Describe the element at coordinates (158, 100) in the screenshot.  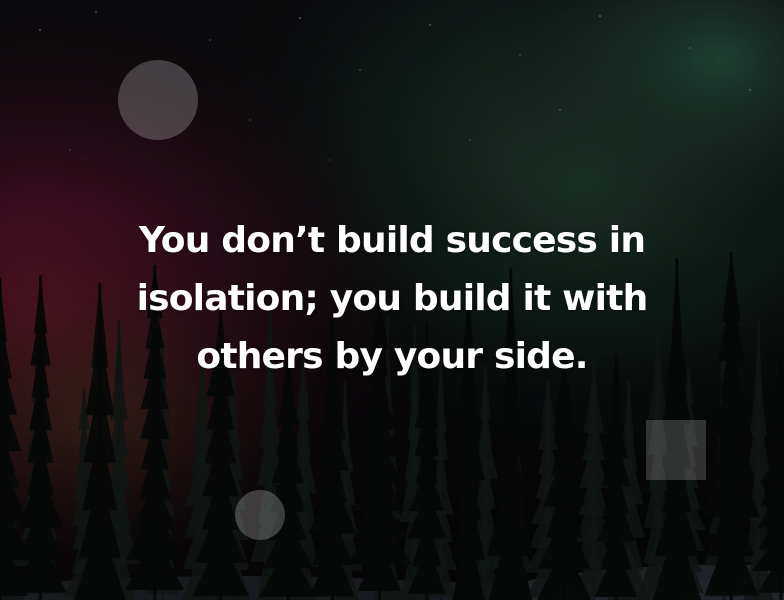
I see `decorative-circle-large` at that location.